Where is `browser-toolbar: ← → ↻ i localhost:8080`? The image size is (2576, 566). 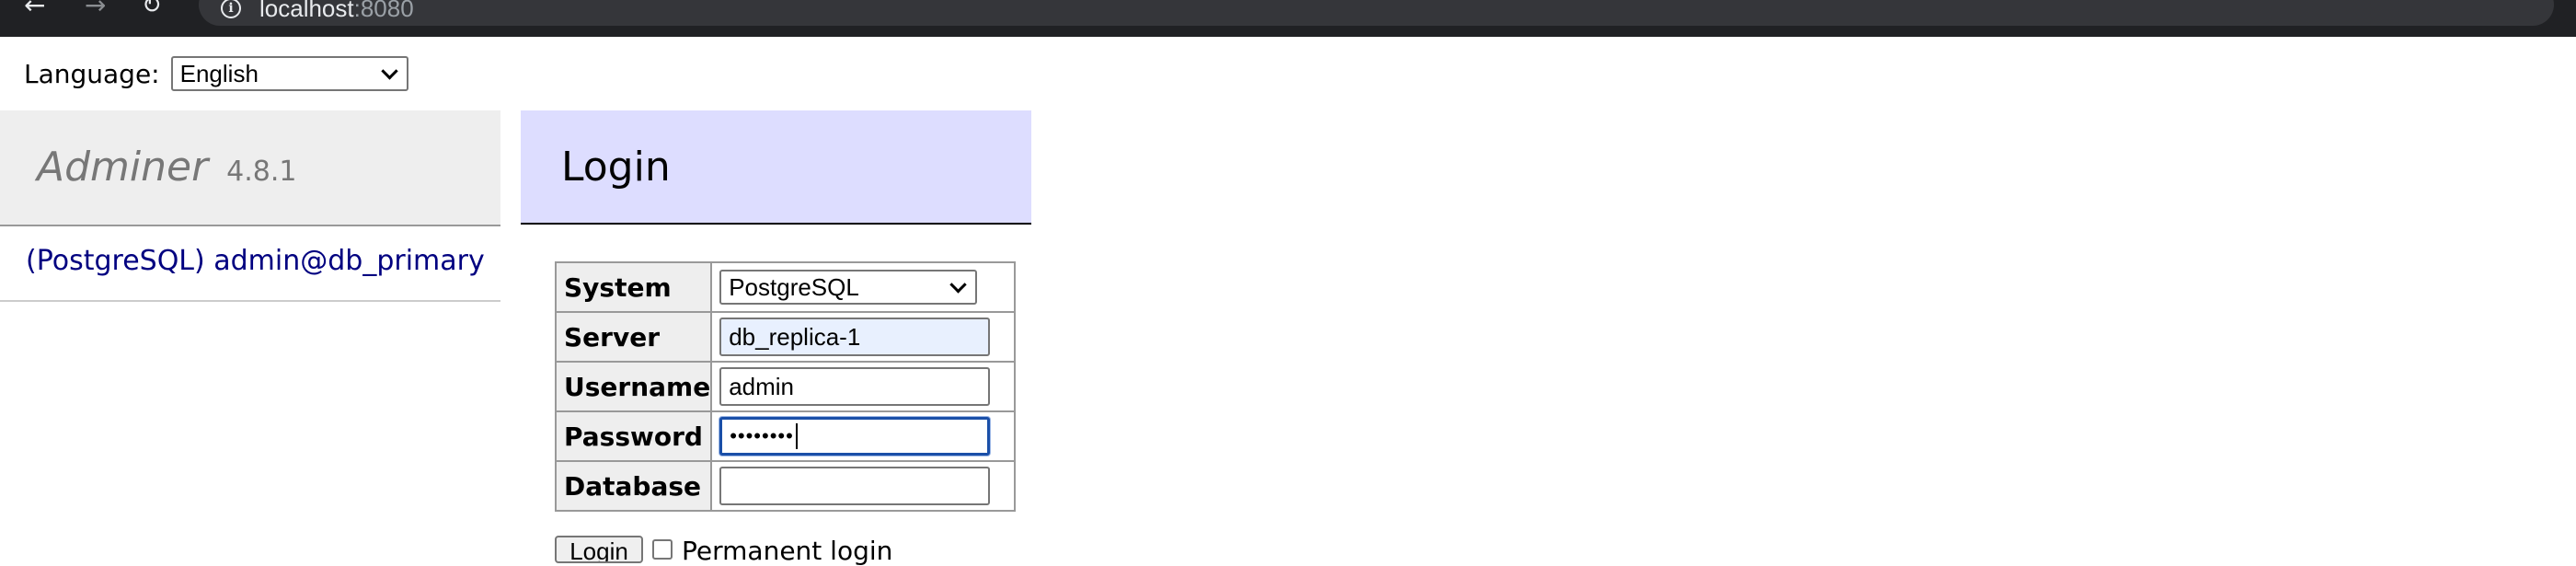 browser-toolbar: ← → ↻ i localhost:8080 is located at coordinates (1288, 18).